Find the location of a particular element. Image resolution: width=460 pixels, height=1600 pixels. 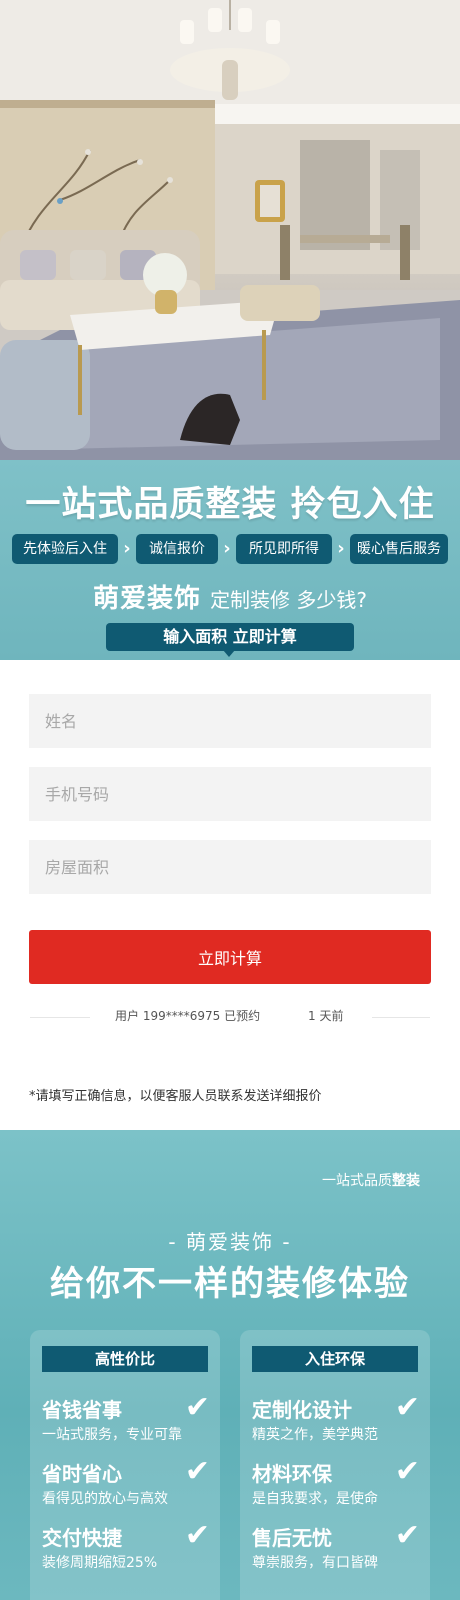

card-item: 材料环保 ✔ 是自我要求，是使命 is located at coordinates (341, 1484).